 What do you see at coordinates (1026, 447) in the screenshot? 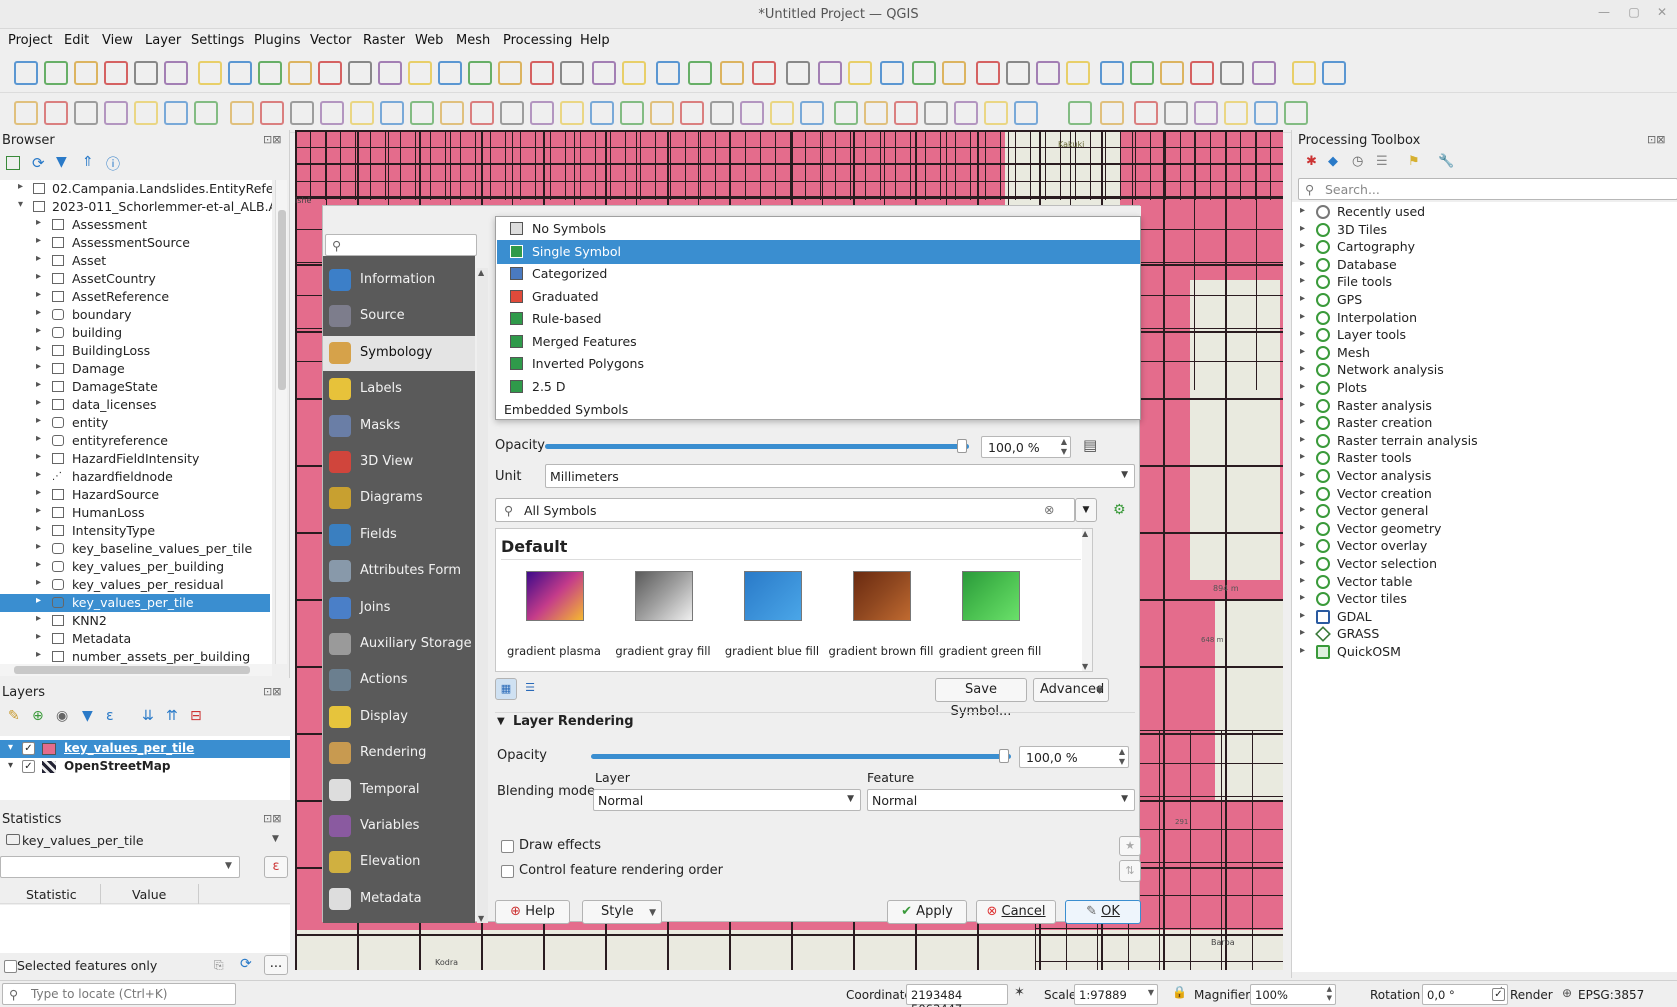
I see `symbol-opacity-spinbox: 100,0 % ▲ ▼` at bounding box center [1026, 447].